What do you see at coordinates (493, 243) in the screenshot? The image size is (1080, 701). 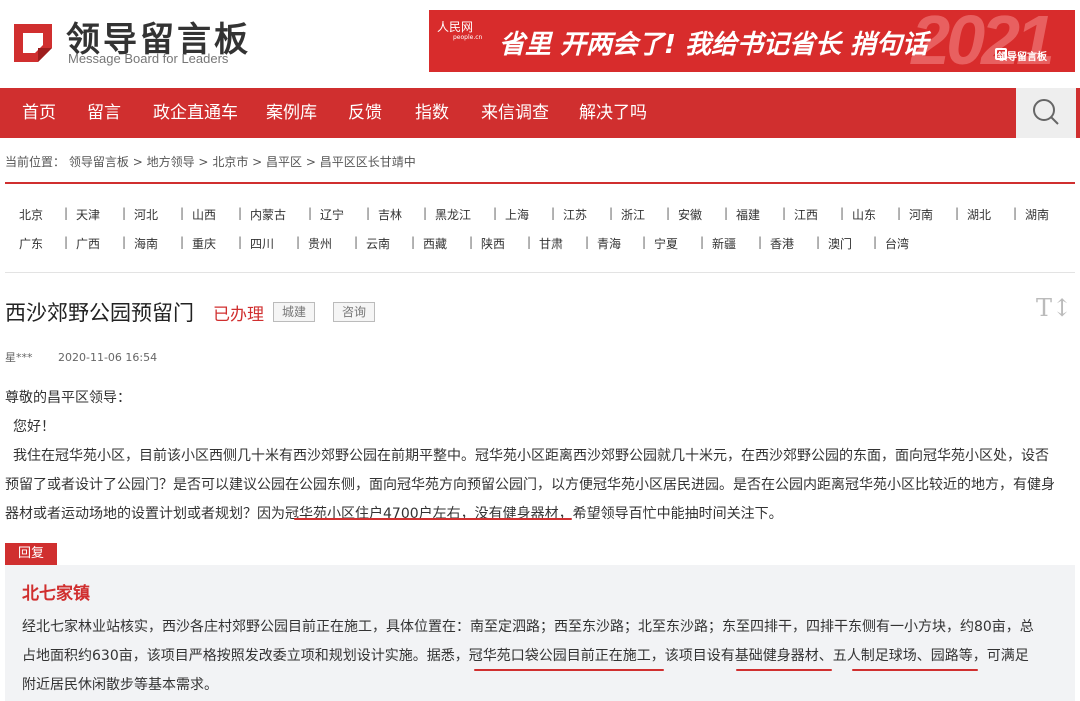 I see `region-link: 陕西` at bounding box center [493, 243].